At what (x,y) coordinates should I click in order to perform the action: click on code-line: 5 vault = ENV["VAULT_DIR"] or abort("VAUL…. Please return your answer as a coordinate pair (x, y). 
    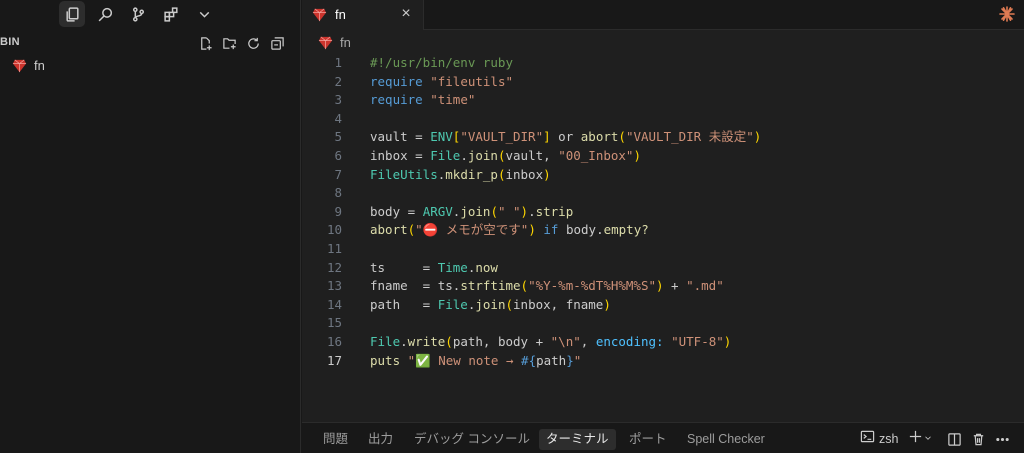
    Looking at the image, I should click on (663, 137).